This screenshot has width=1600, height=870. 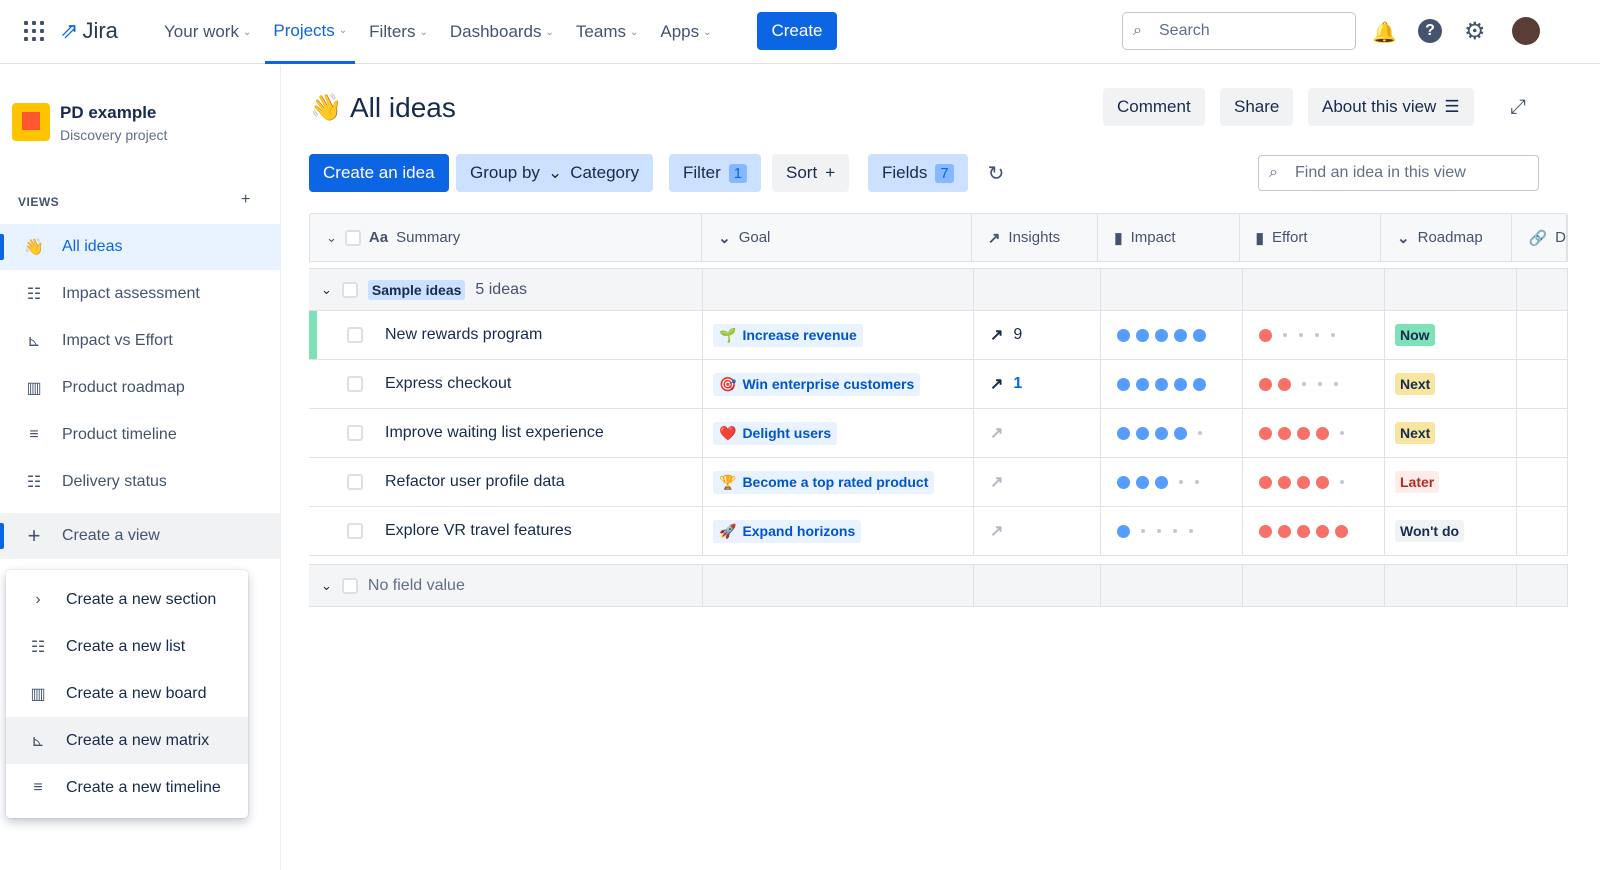 What do you see at coordinates (127, 693) in the screenshot?
I see `menu-item-create-a-new-board: ▥ Create a new board` at bounding box center [127, 693].